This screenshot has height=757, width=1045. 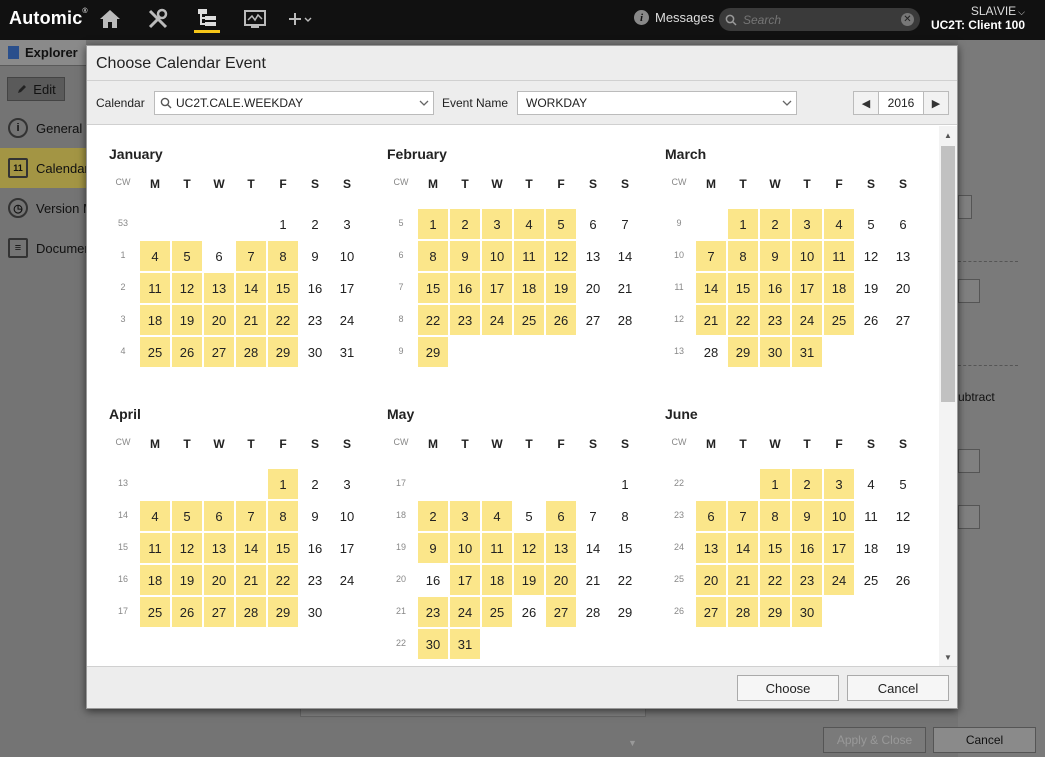 I want to click on calendar-combobox: UC2T.CALE.WEEKDAY, so click(x=294, y=103).